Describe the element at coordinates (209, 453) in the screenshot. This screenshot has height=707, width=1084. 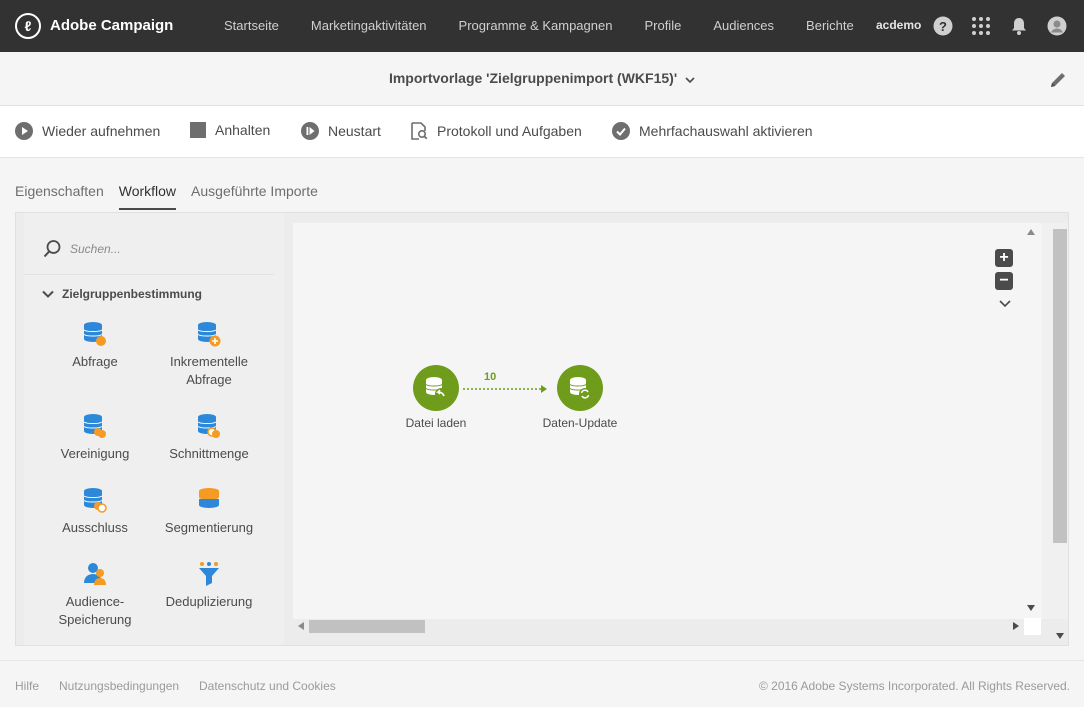
I see `activity-label: Schnittmenge` at that location.